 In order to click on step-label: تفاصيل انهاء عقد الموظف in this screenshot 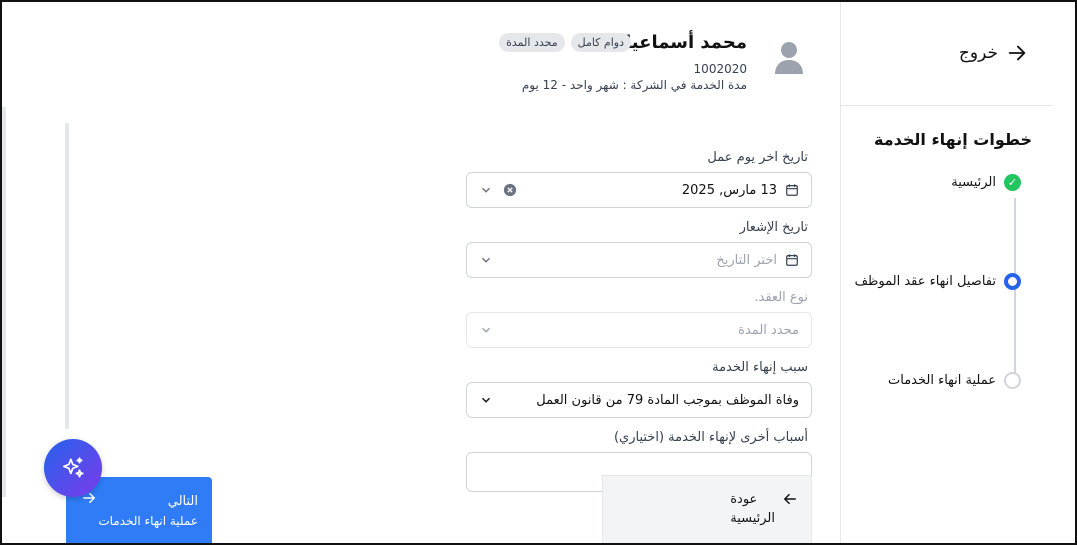, I will do `click(925, 281)`.